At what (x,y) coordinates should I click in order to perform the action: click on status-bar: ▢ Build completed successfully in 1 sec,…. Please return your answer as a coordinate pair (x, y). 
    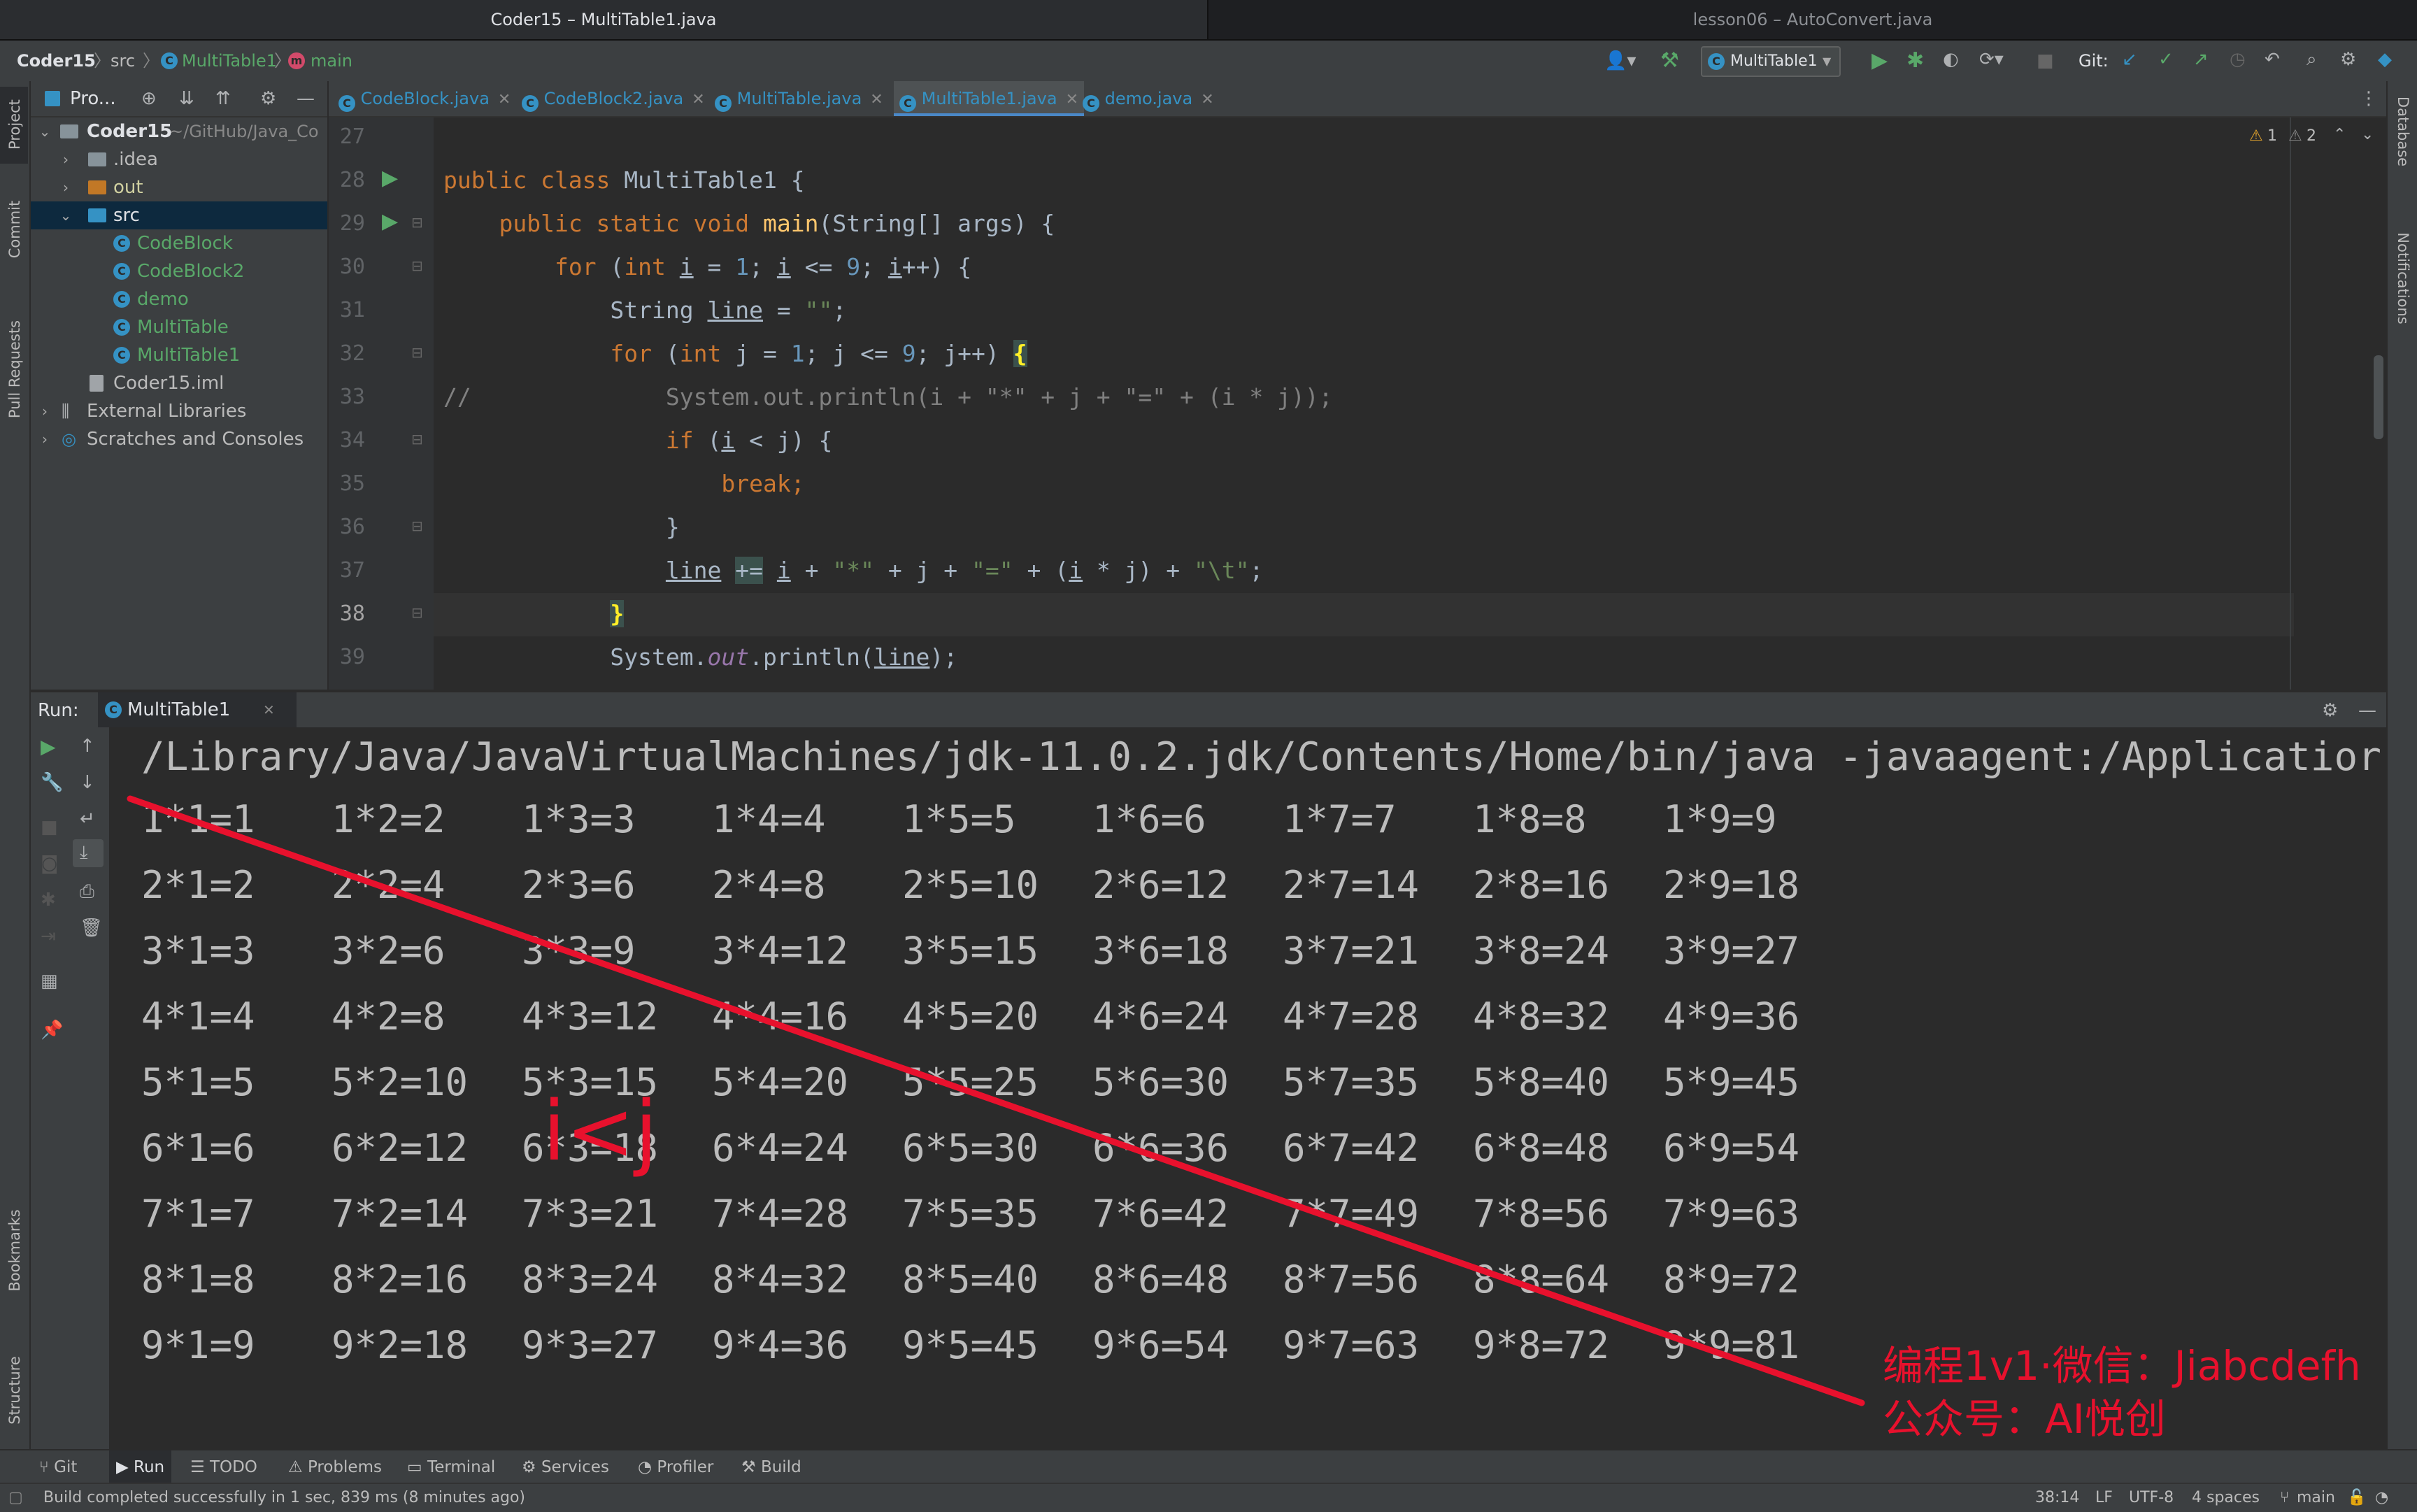
    Looking at the image, I should click on (1208, 1497).